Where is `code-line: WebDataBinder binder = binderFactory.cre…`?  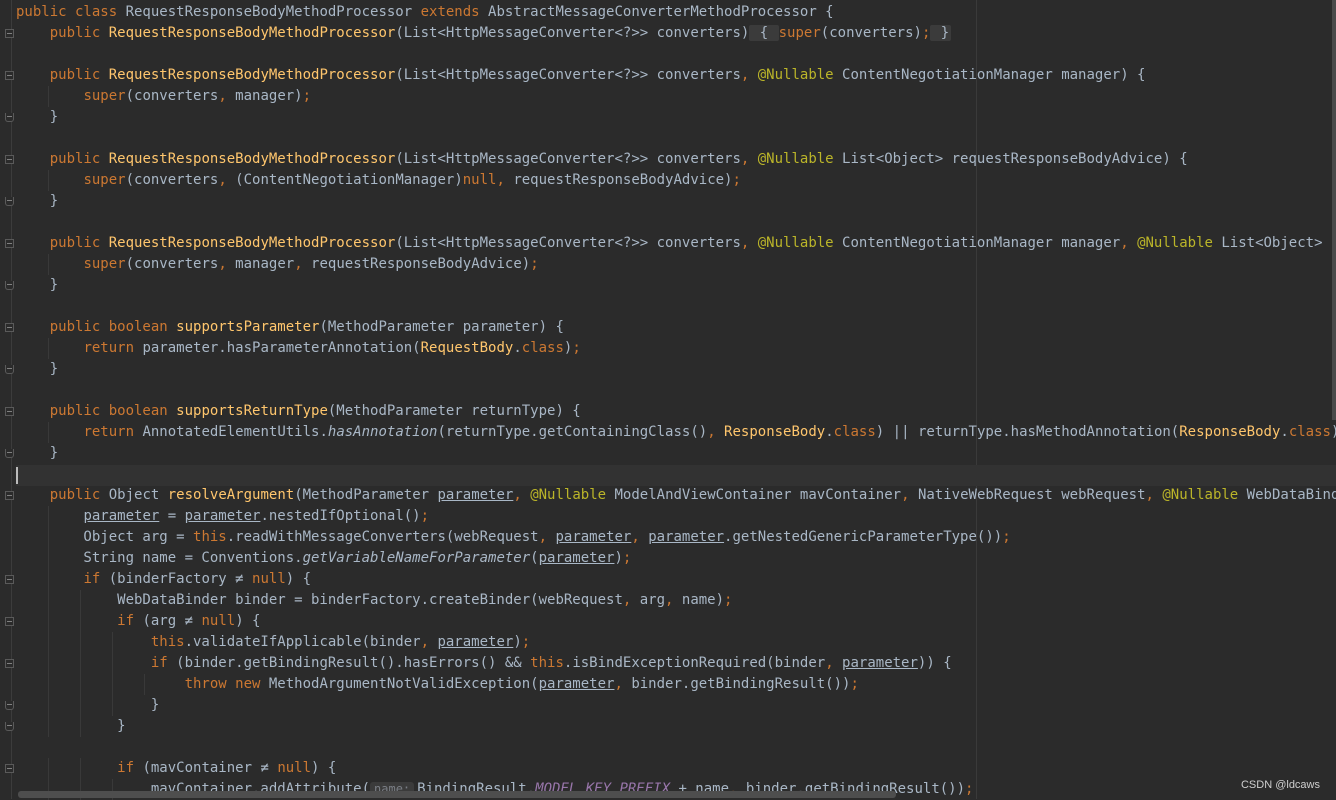 code-line: WebDataBinder binder = binderFactory.cre… is located at coordinates (676, 600).